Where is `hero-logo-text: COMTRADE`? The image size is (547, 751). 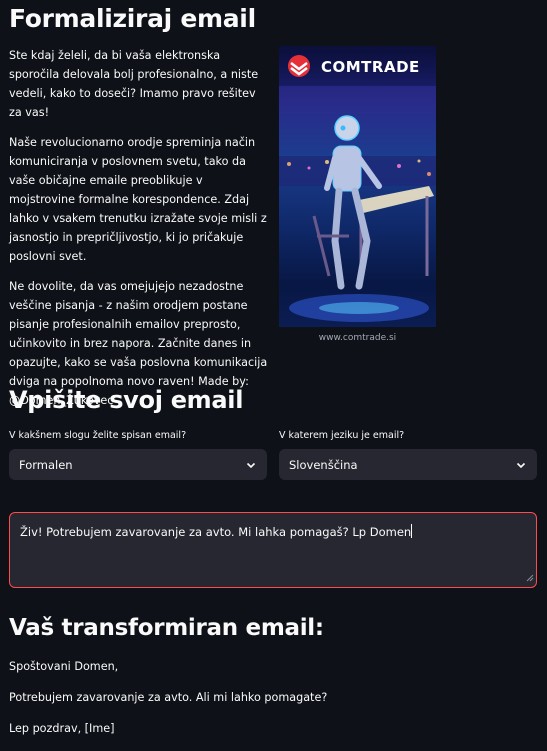
hero-logo-text: COMTRADE is located at coordinates (370, 67).